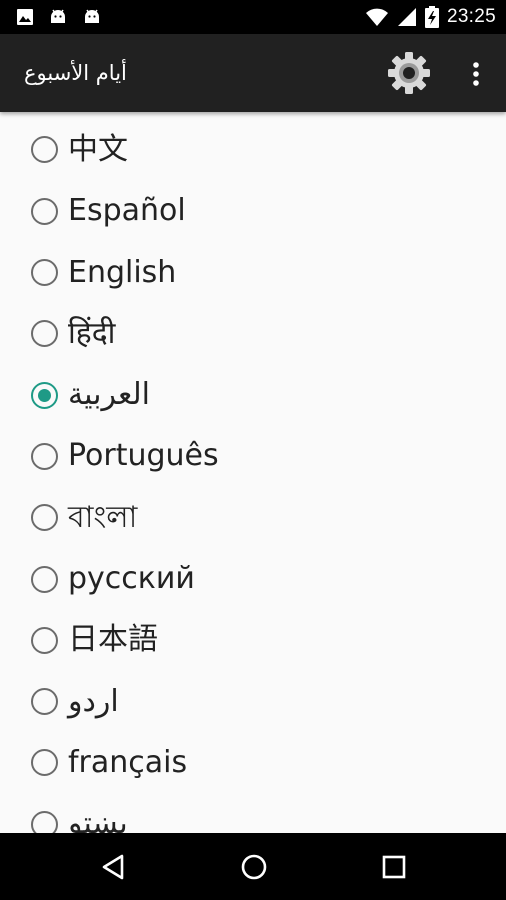 This screenshot has height=900, width=506. I want to click on back-icon, so click(114, 867).